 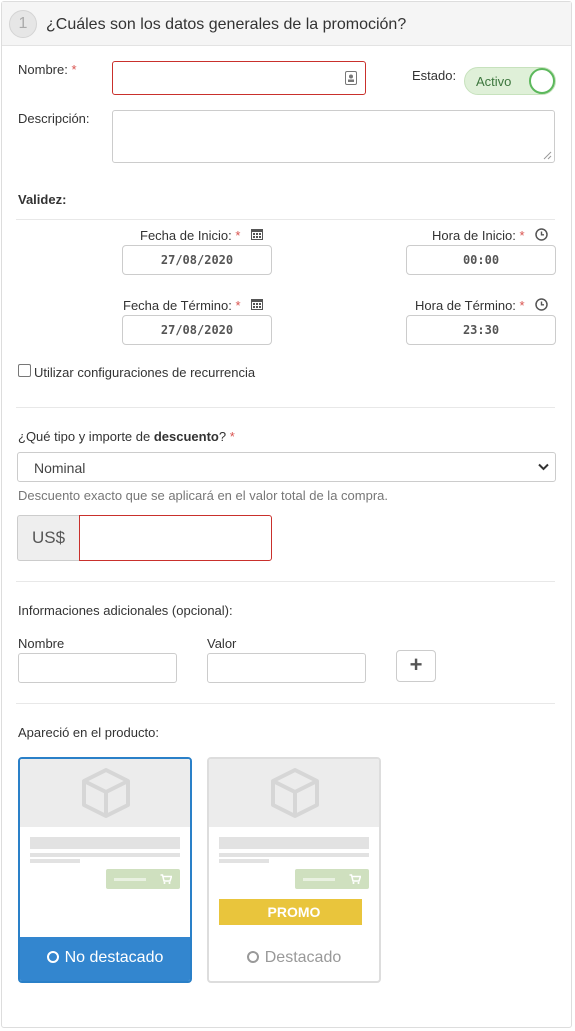 What do you see at coordinates (481, 260) in the screenshot?
I see `start-time-input: 00:00` at bounding box center [481, 260].